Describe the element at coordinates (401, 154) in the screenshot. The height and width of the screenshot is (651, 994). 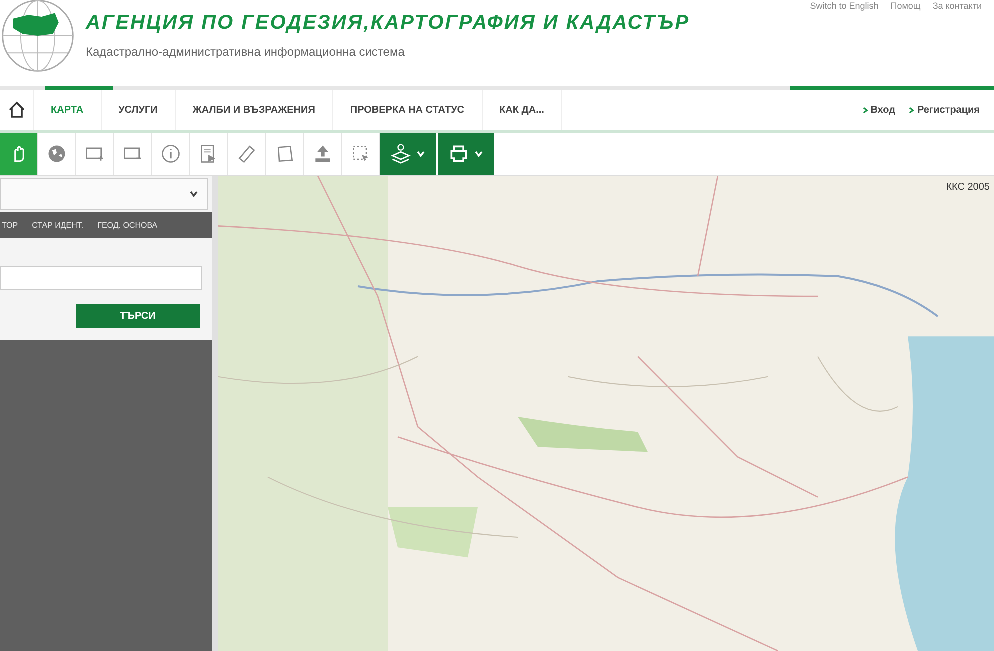
I see `layers-icon` at that location.